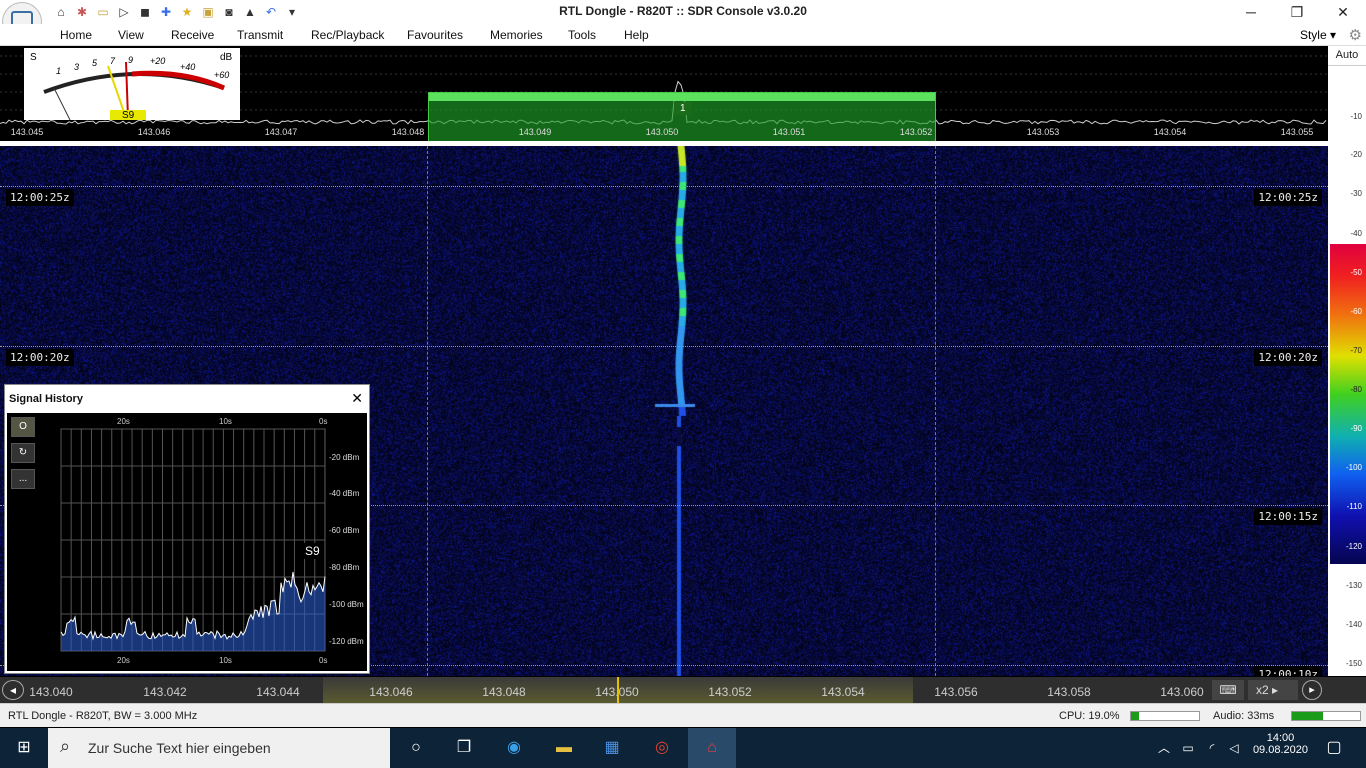 This screenshot has width=1366, height=768. Describe the element at coordinates (65, 746) in the screenshot. I see `search-icon: ⌕` at that location.